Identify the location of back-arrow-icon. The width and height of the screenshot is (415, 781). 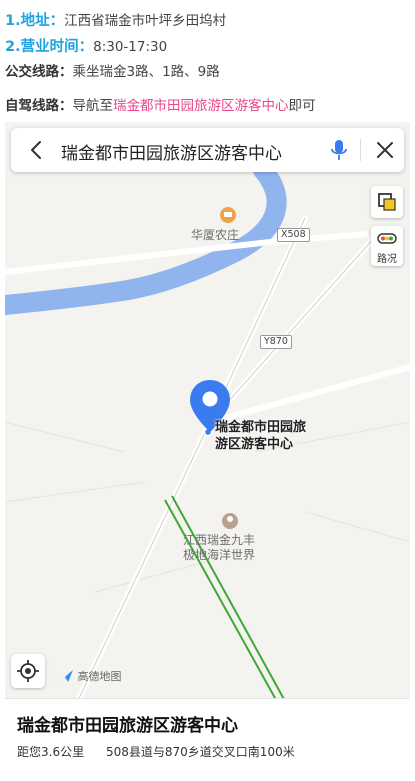
(37, 150).